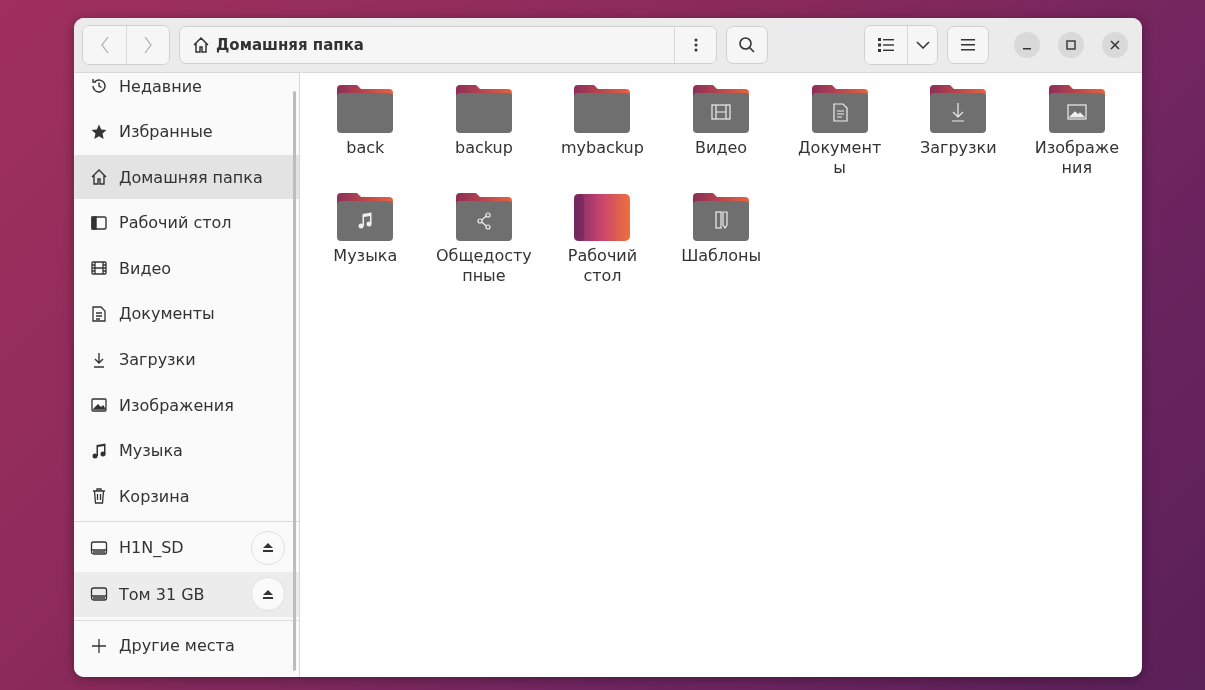  Describe the element at coordinates (1027, 48) in the screenshot. I see `minimize-icon` at that location.